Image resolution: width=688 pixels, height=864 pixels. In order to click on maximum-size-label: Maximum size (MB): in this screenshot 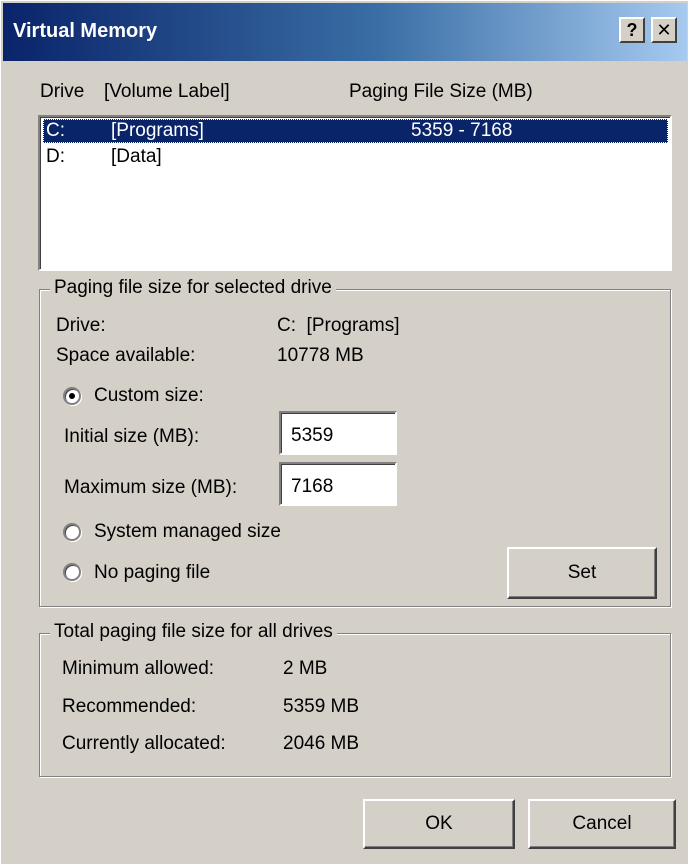, I will do `click(151, 487)`.